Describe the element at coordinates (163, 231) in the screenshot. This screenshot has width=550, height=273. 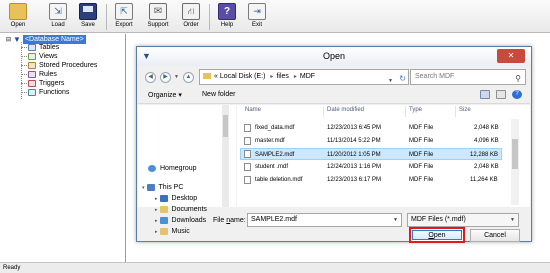
I see `music-icon` at that location.